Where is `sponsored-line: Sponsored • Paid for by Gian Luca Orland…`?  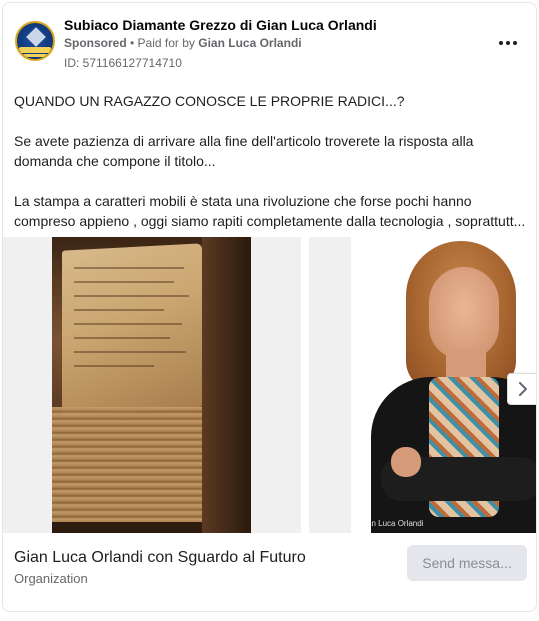
sponsored-line: Sponsored • Paid for by Gian Luca Orland… is located at coordinates (183, 43).